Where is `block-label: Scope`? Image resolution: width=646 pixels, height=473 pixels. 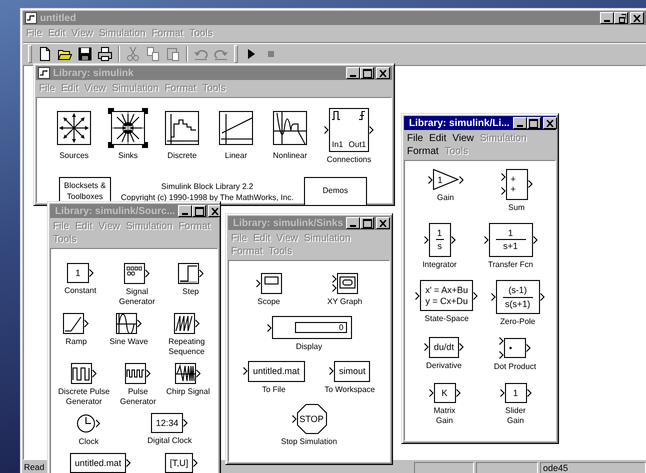 block-label: Scope is located at coordinates (268, 302).